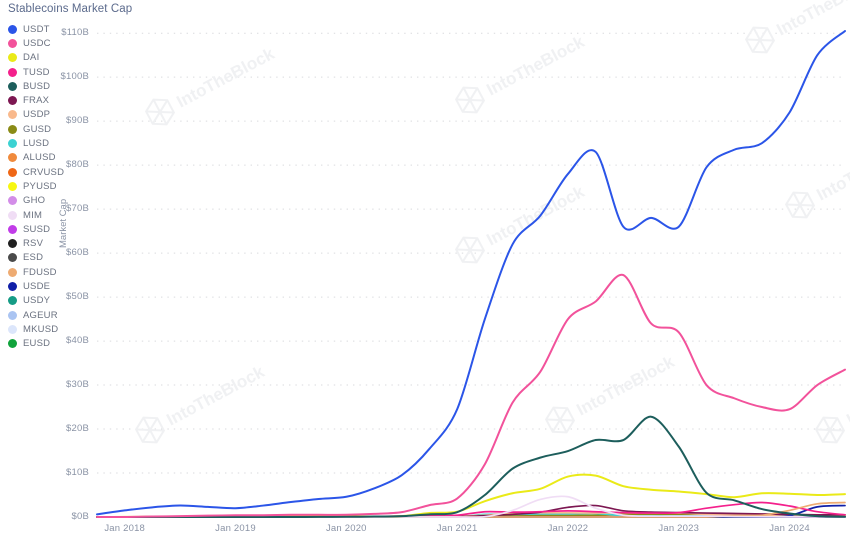 The height and width of the screenshot is (534, 850). I want to click on y-axis-tick-label: $30B, so click(67, 384).